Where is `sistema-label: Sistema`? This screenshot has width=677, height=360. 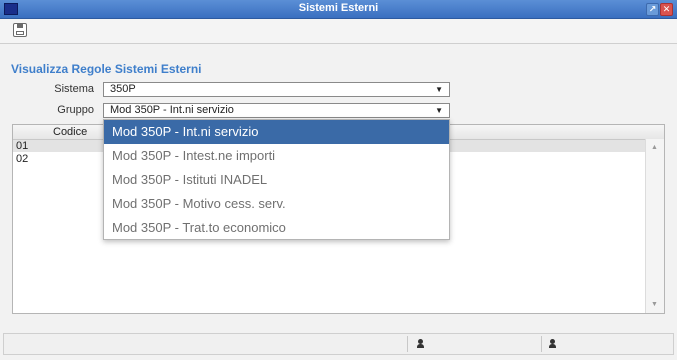
sistema-label: Sistema is located at coordinates (74, 89).